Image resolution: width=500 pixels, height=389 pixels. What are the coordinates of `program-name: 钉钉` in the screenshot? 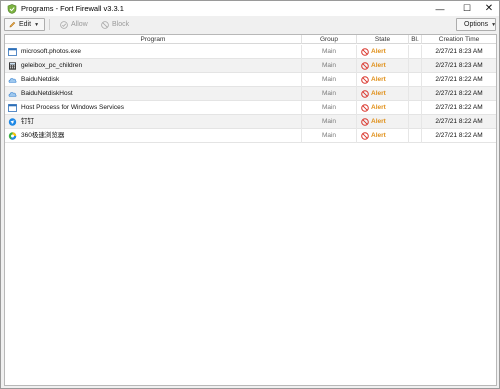 It's located at (153, 122).